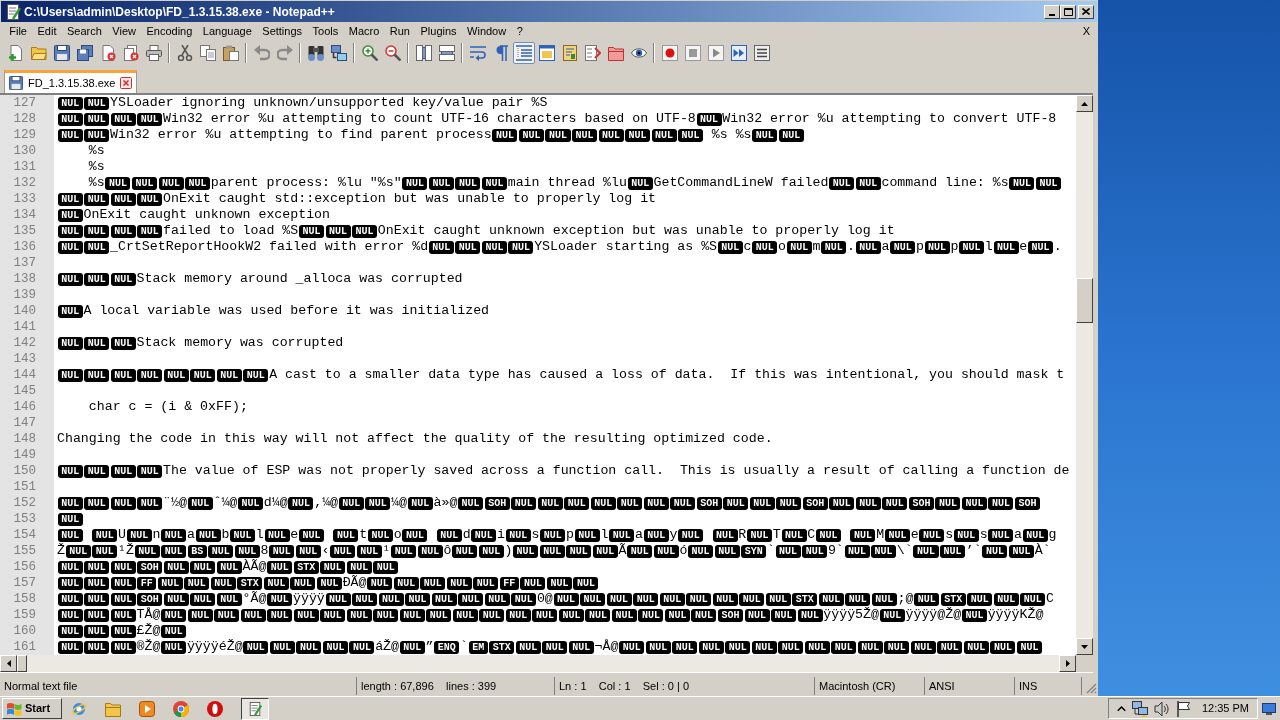 The width and height of the screenshot is (1280, 720). What do you see at coordinates (1084, 103) in the screenshot?
I see `scroll-up-button` at bounding box center [1084, 103].